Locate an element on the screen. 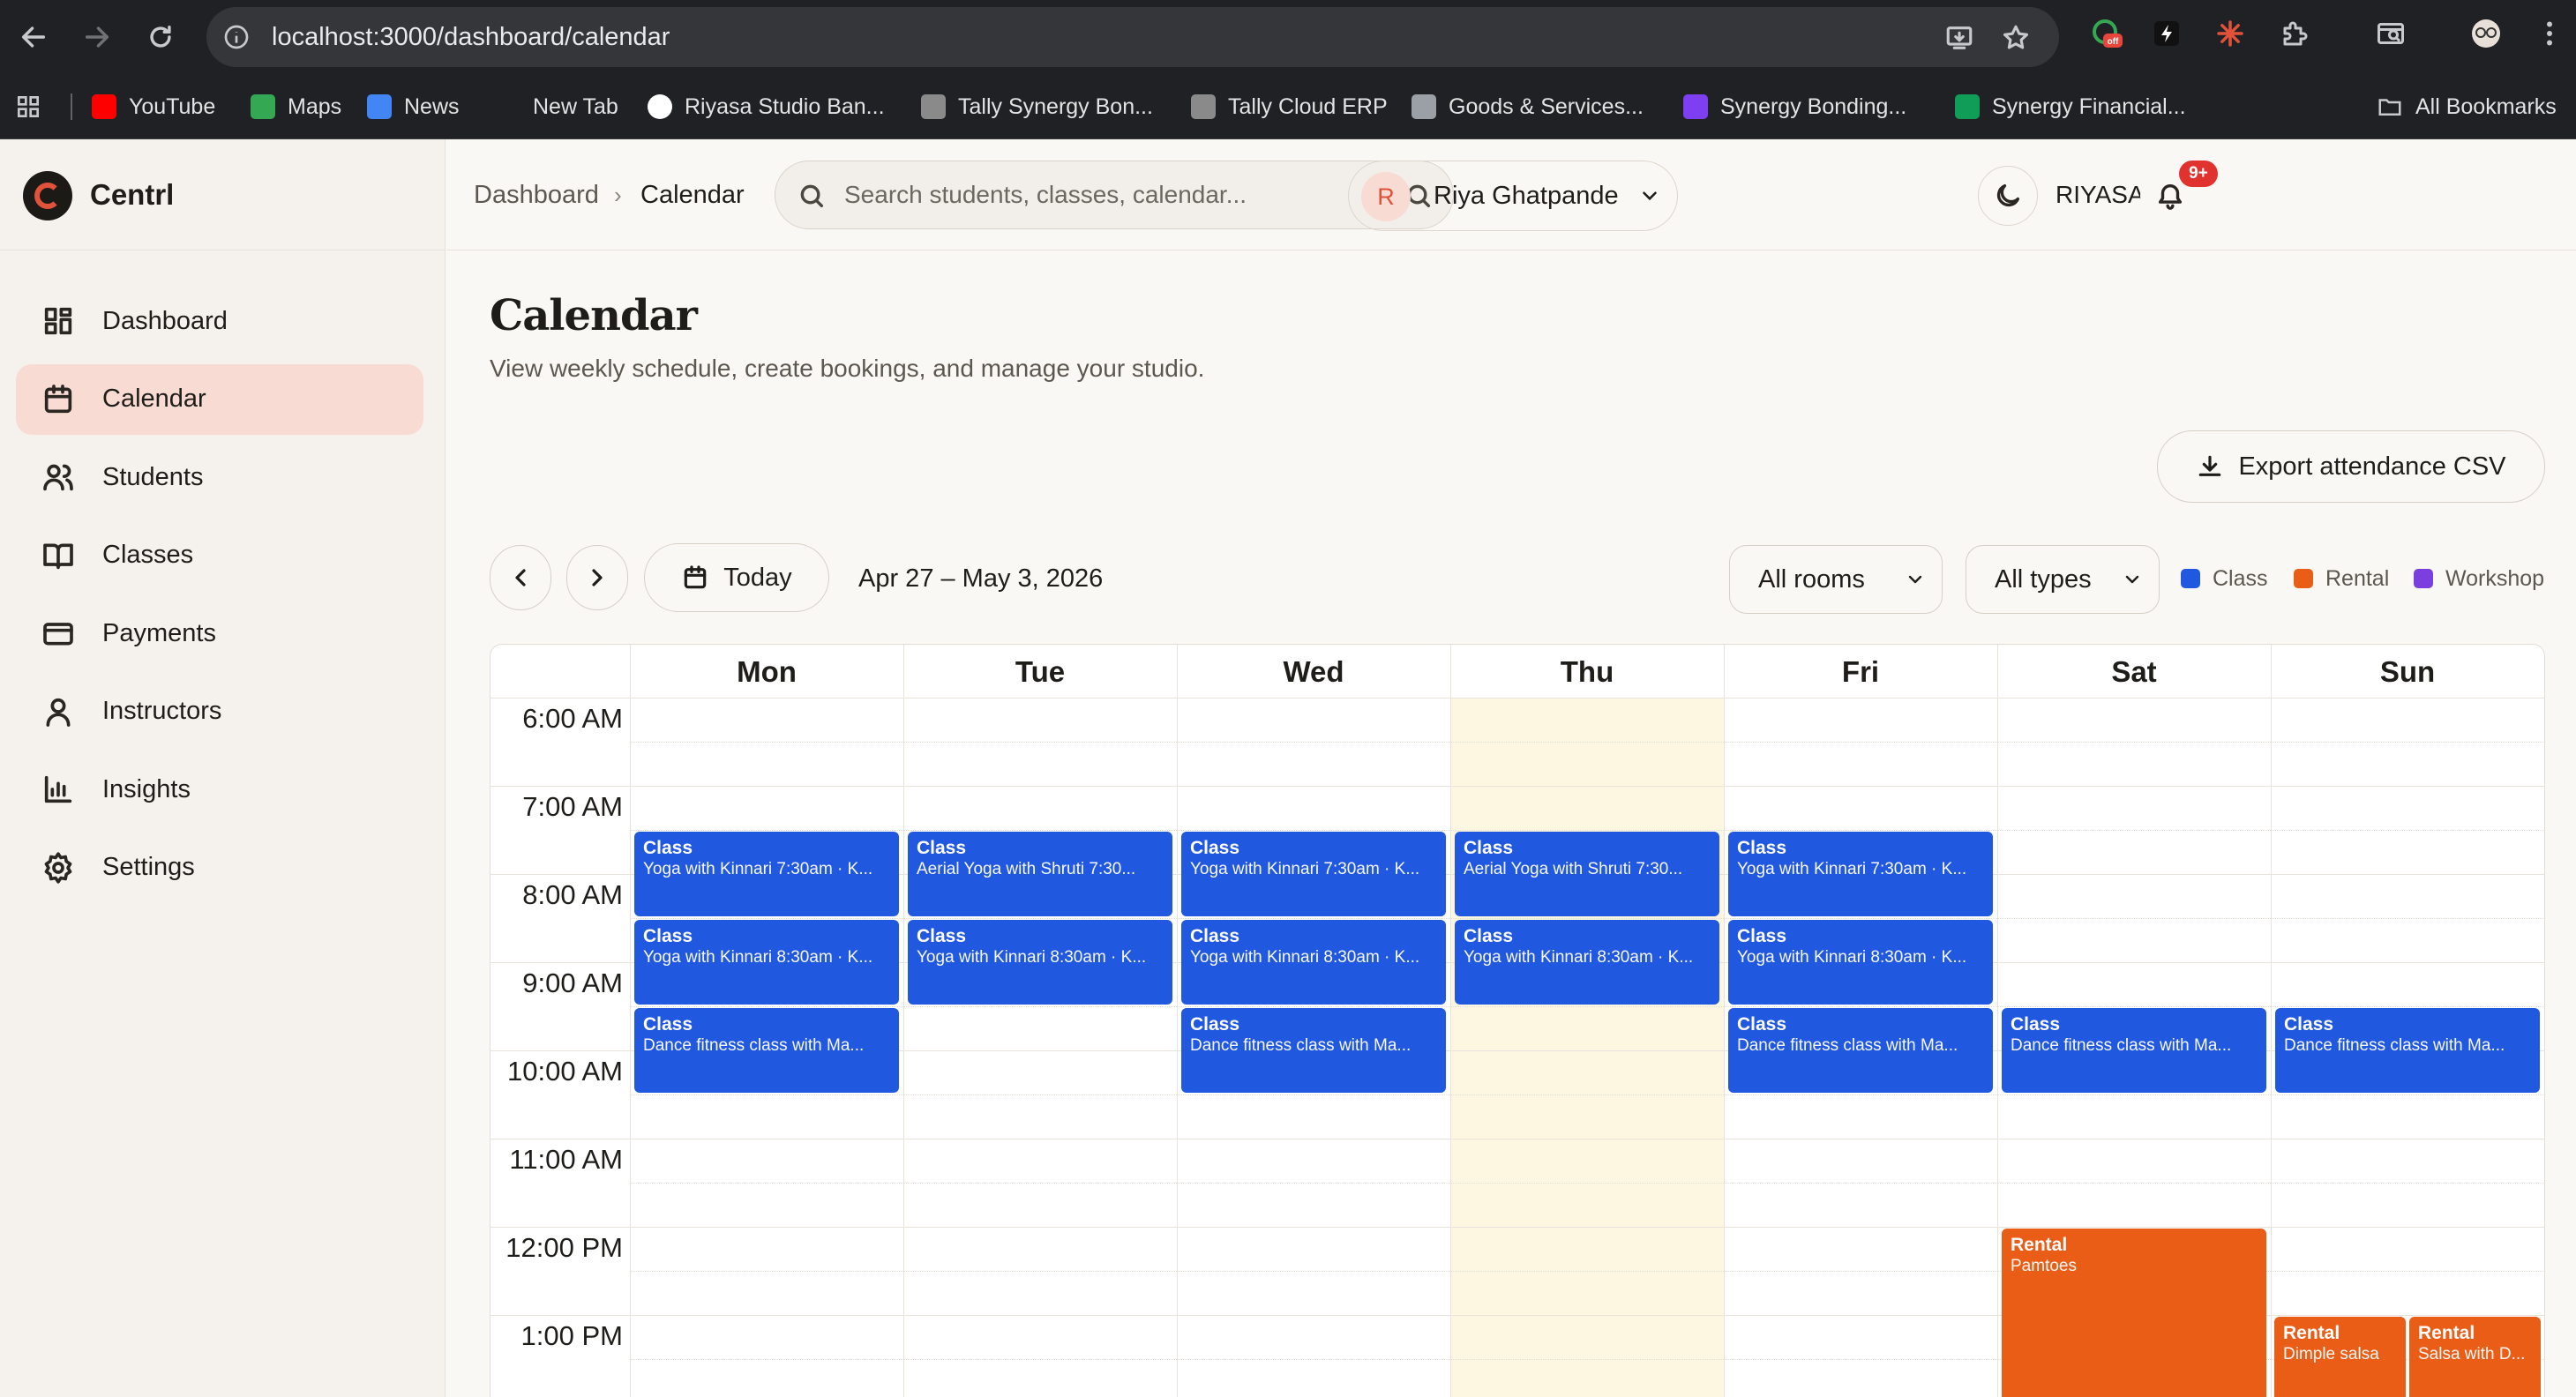 The image size is (2576, 1397). types-filter: All types is located at coordinates (2063, 579).